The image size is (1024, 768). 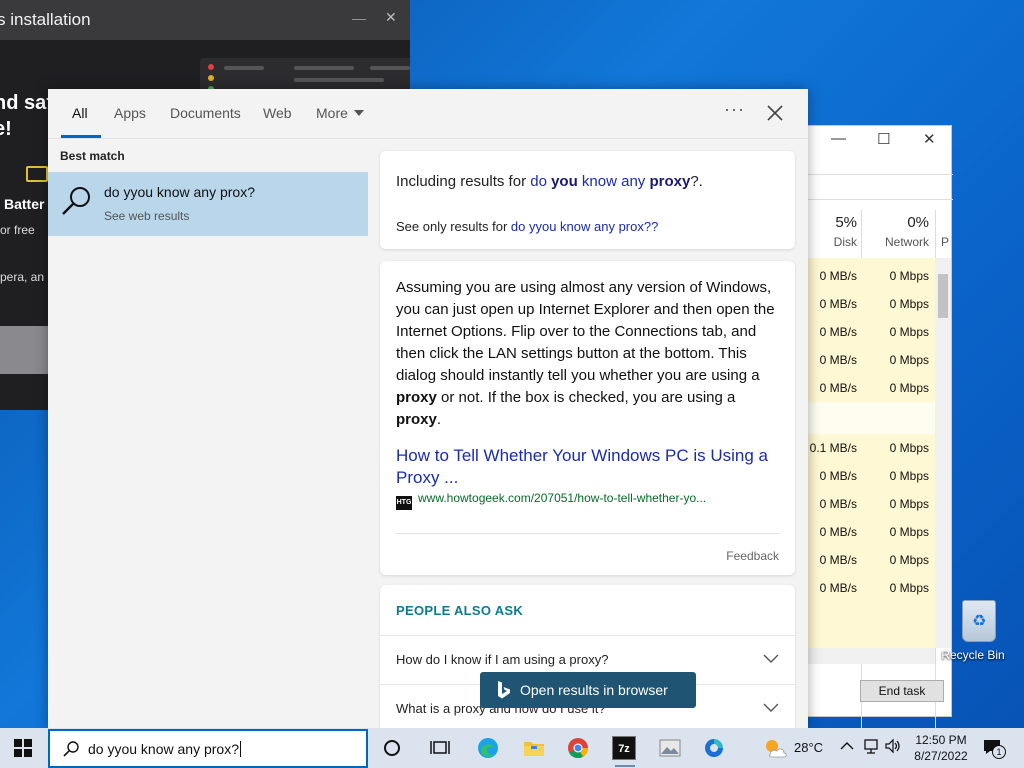 What do you see at coordinates (610, 181) in the screenshot?
I see `corrected-query-link: do you know any proxy` at bounding box center [610, 181].